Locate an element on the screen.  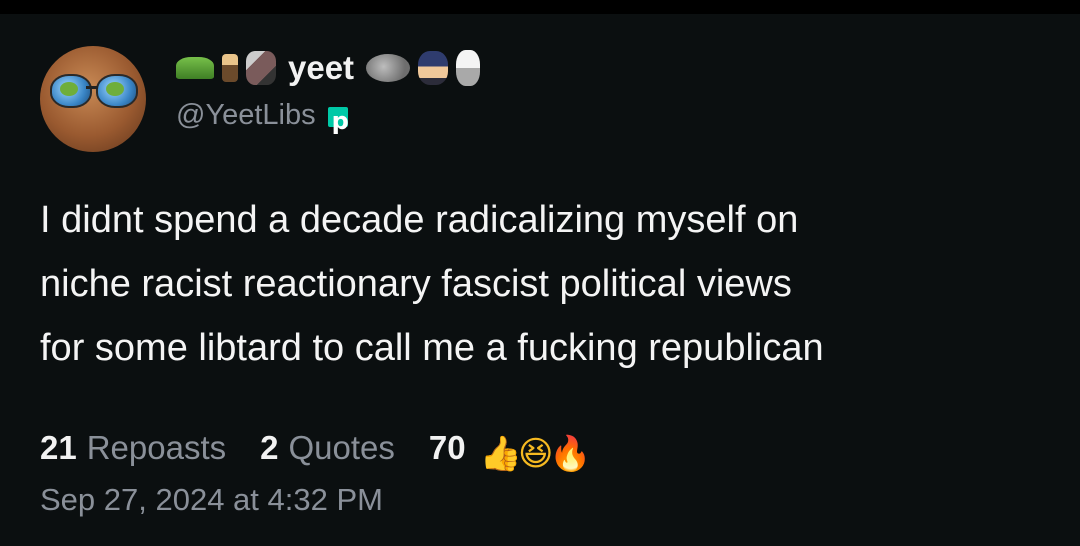
avatar is located at coordinates (93, 99).